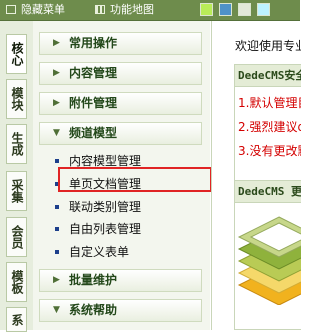  What do you see at coordinates (269, 103) in the screenshot?
I see `security-warning: 1.默认管理目` at bounding box center [269, 103].